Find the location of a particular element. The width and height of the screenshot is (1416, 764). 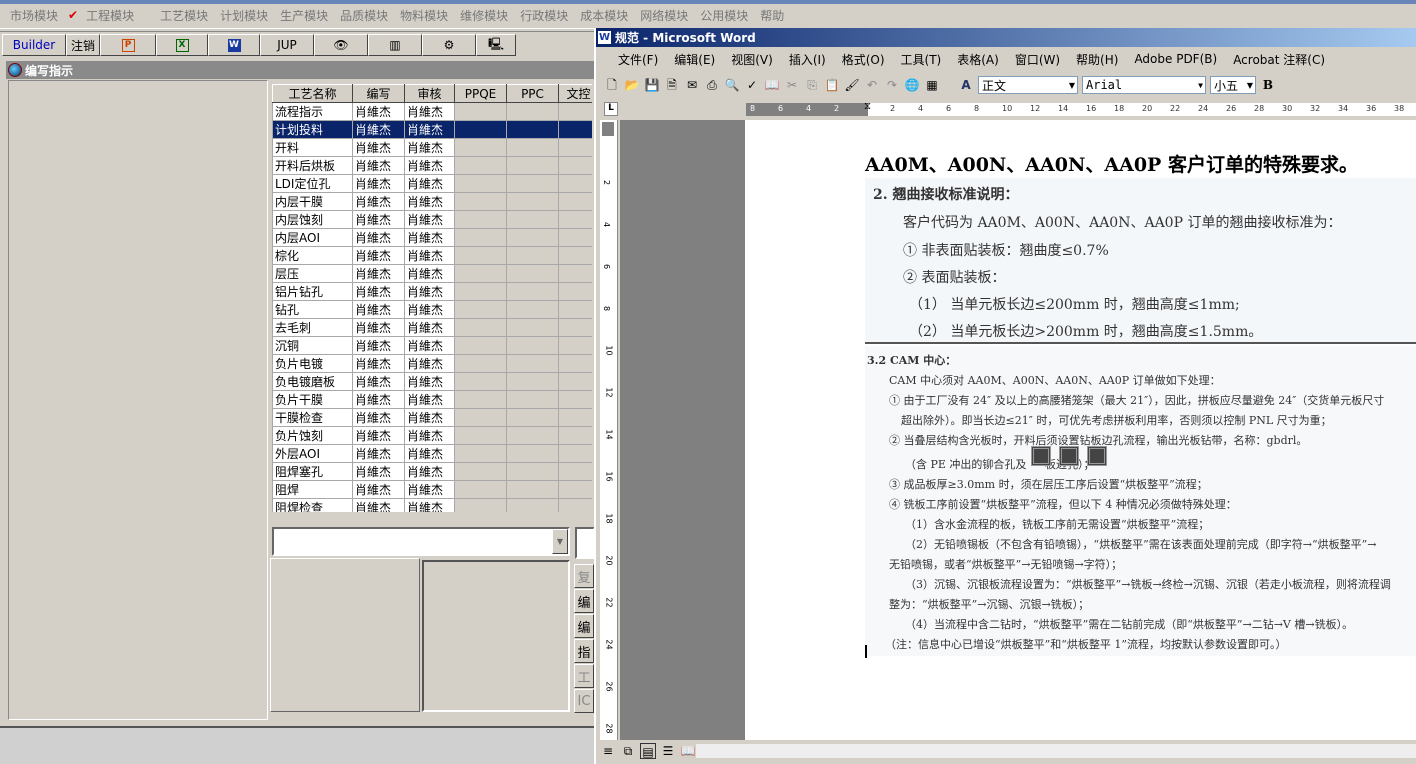

menu-item: 物料模块 is located at coordinates (424, 15).